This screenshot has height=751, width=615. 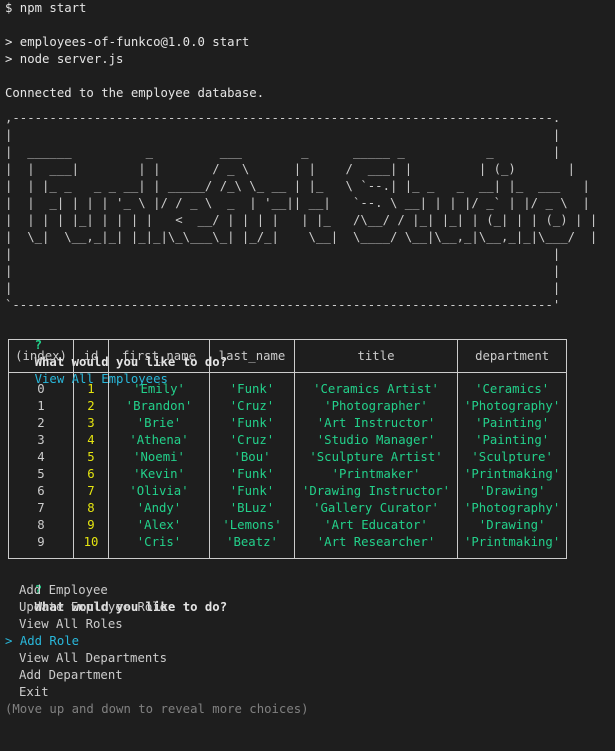 What do you see at coordinates (46, 8) in the screenshot?
I see `shell-command: $ npm start` at bounding box center [46, 8].